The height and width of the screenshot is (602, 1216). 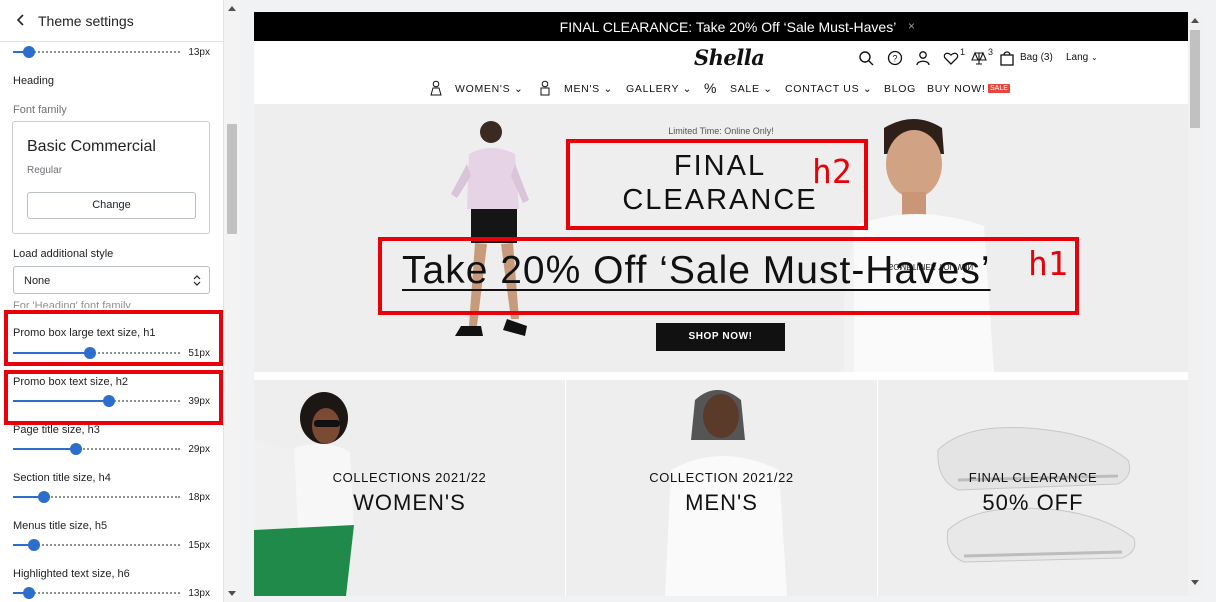 I want to click on nav-item-gallery: GALLERY ⌄, so click(x=659, y=89).